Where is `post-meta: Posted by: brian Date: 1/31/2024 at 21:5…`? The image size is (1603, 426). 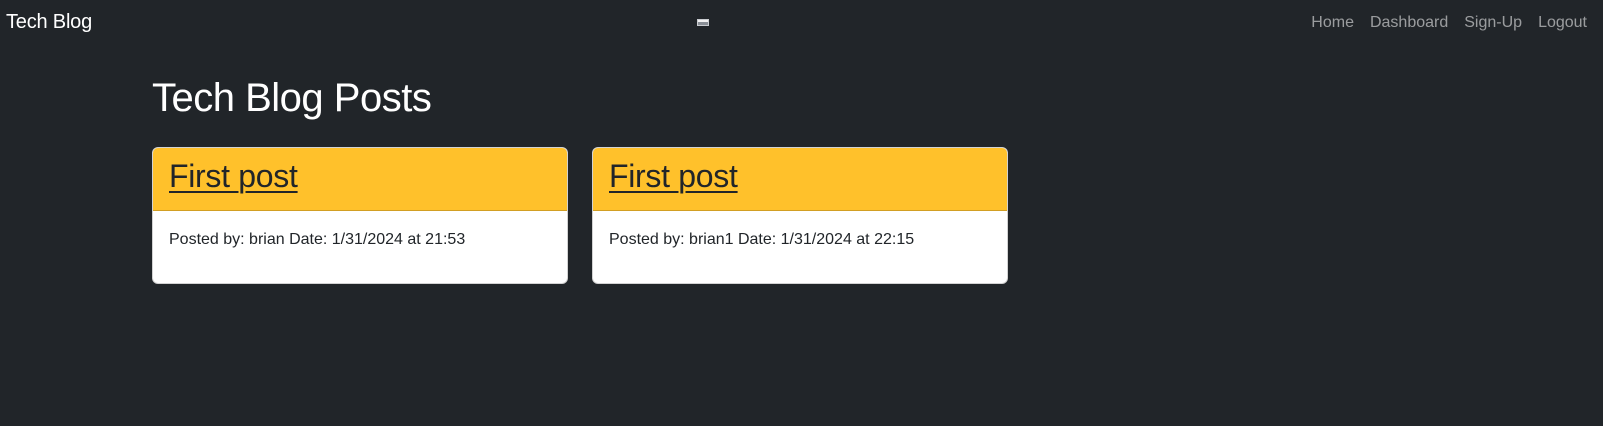
post-meta: Posted by: brian Date: 1/31/2024 at 21:5… is located at coordinates (317, 239).